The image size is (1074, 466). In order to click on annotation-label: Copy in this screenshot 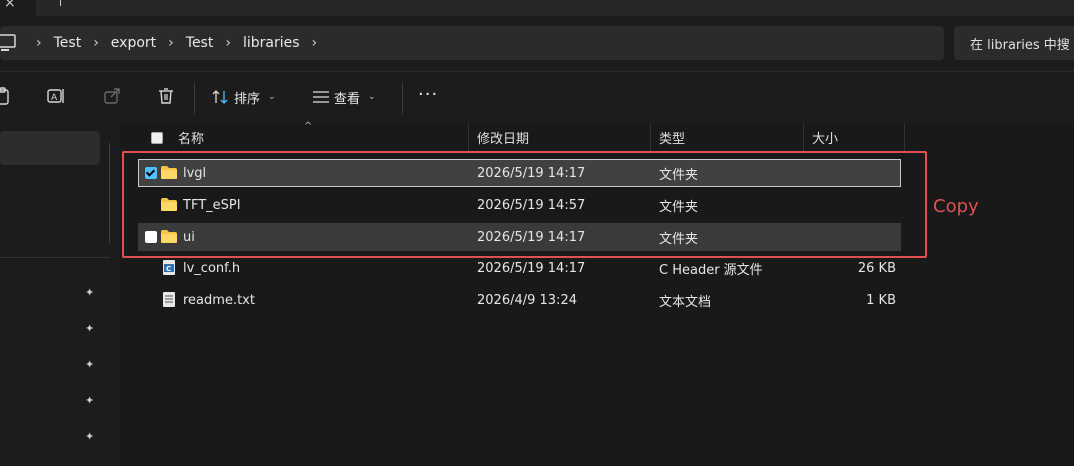, I will do `click(956, 206)`.